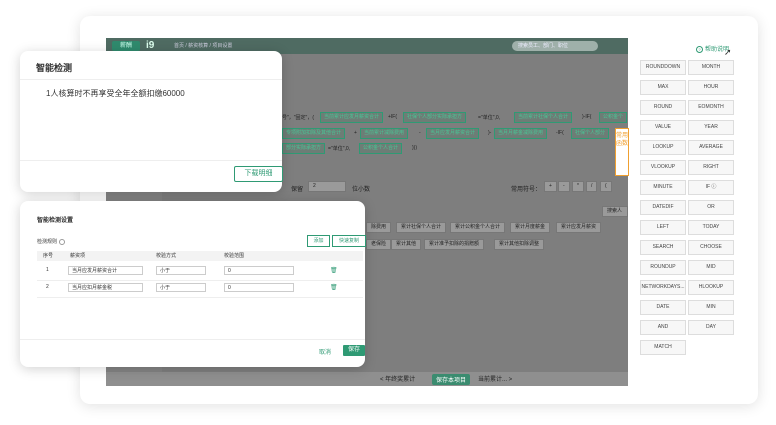 This screenshot has width=776, height=425. What do you see at coordinates (615, 211) in the screenshot?
I see `items-search: 搜索人` at bounding box center [615, 211].